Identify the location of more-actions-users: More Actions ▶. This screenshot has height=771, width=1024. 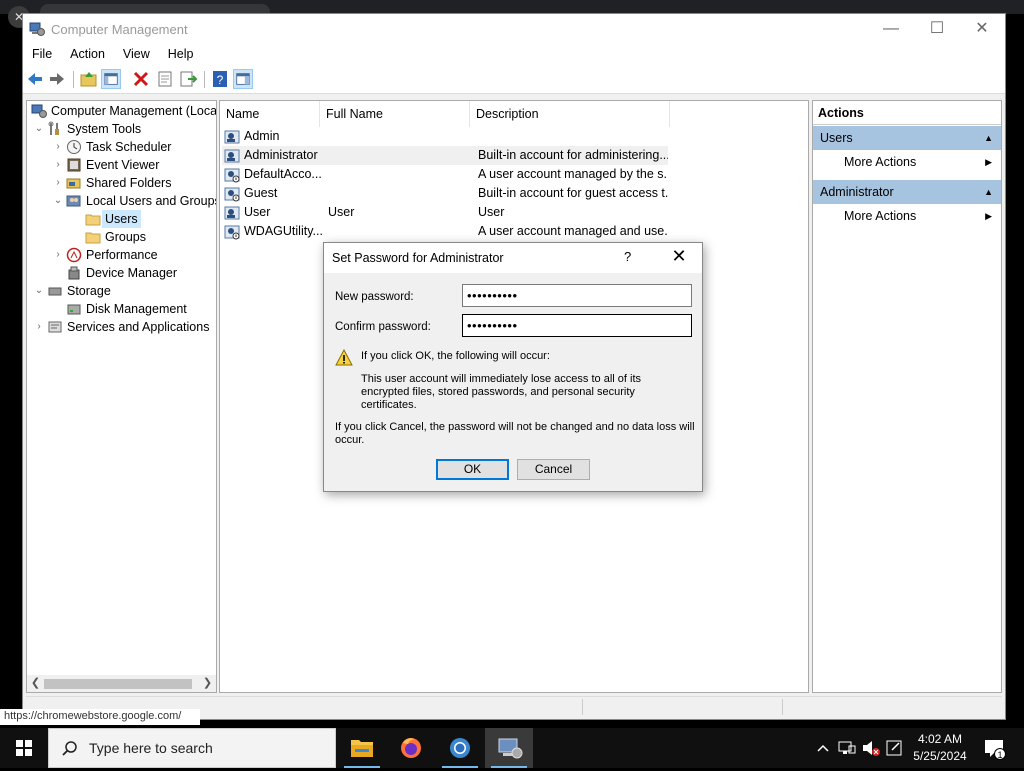
(907, 162).